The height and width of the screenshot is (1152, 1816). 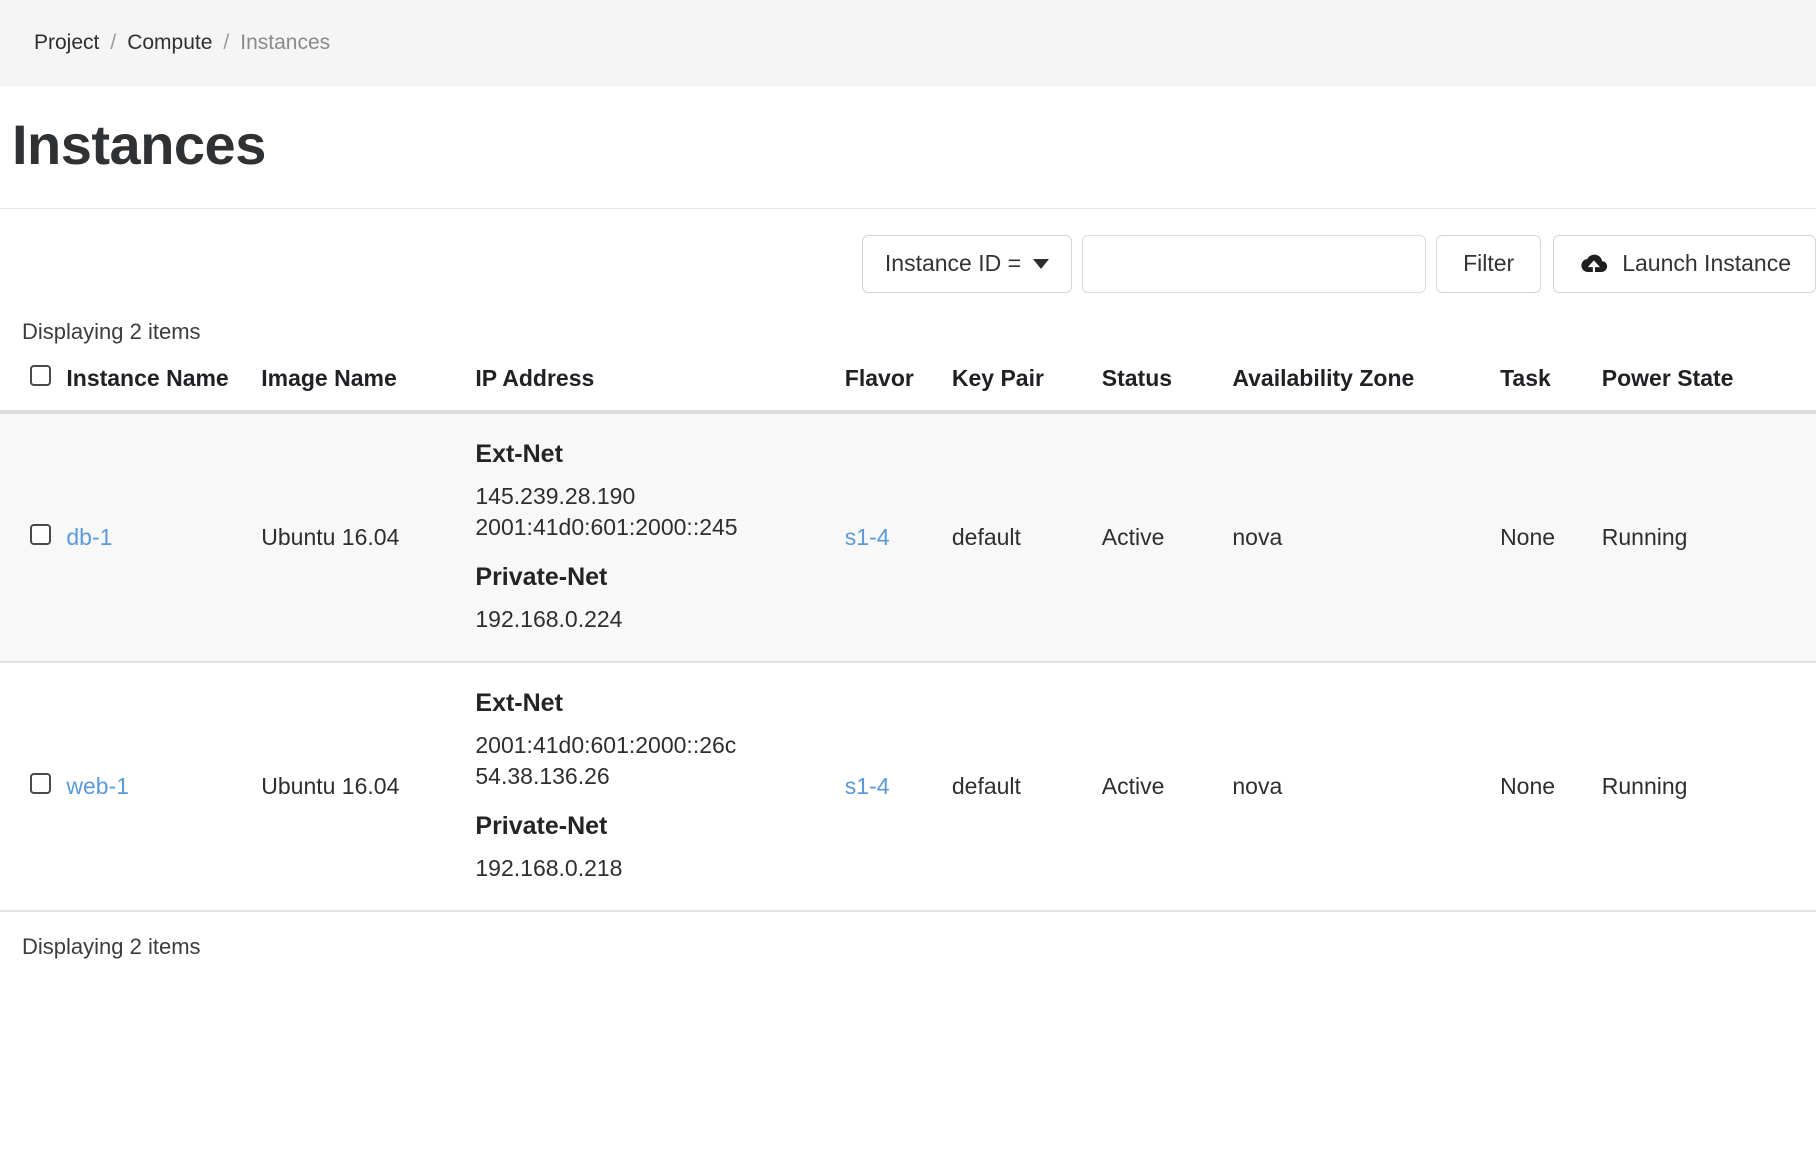 What do you see at coordinates (606, 744) in the screenshot?
I see `ip-address: 2001:41d0:601:2000::26c` at bounding box center [606, 744].